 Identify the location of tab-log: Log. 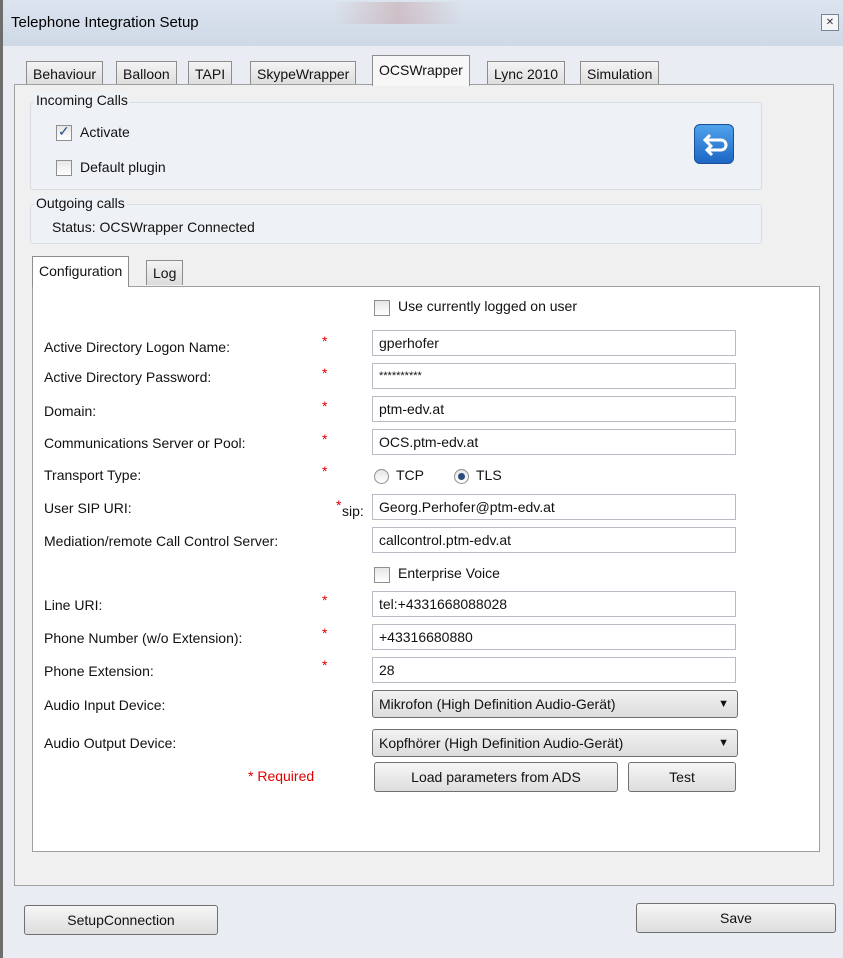
(165, 272).